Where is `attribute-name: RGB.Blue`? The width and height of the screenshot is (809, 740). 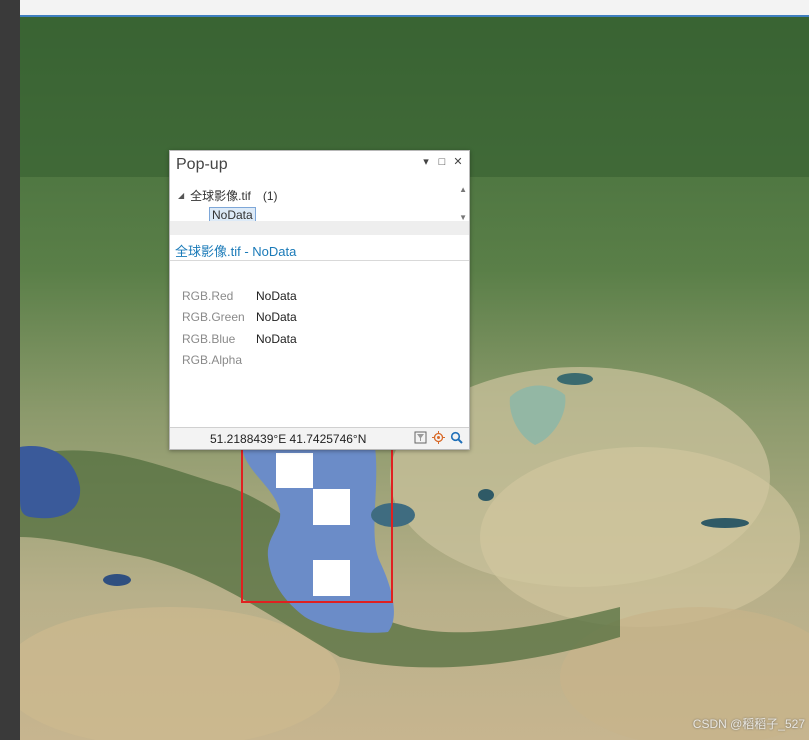 attribute-name: RGB.Blue is located at coordinates (209, 338).